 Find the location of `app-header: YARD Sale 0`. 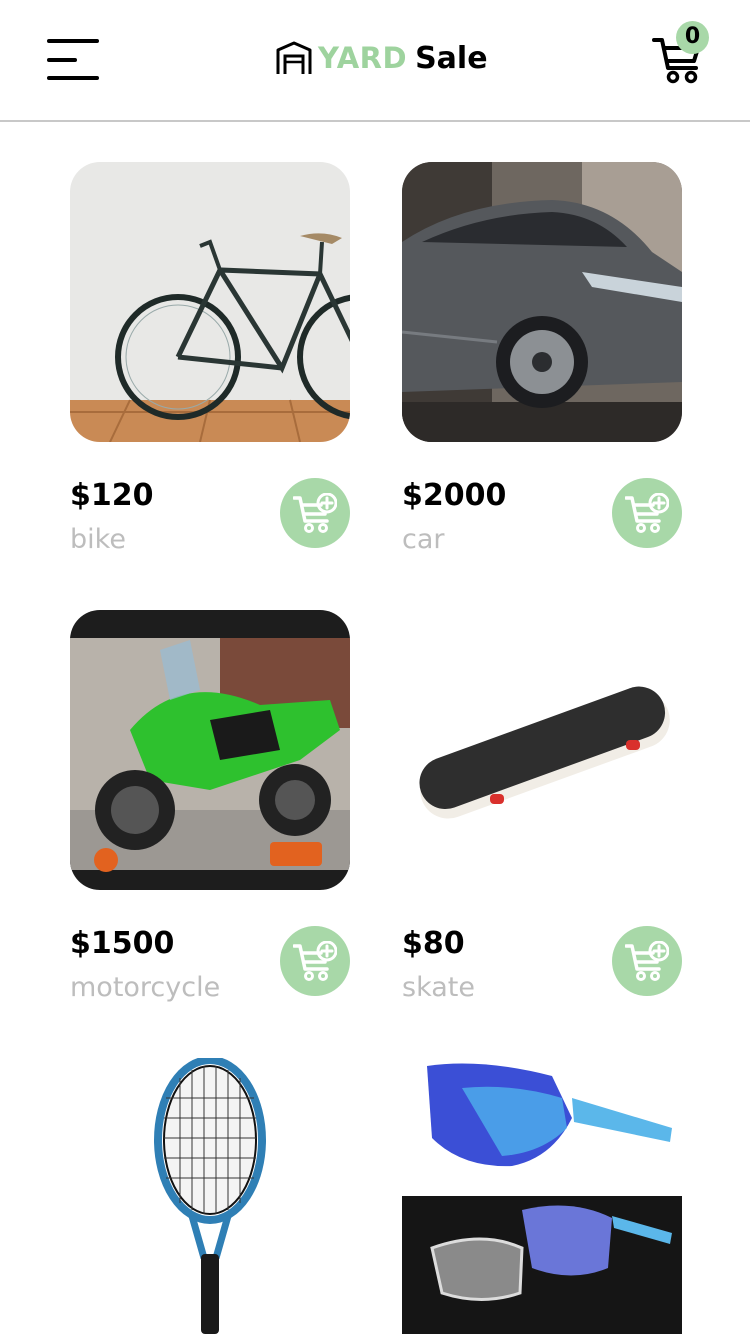

app-header: YARD Sale 0 is located at coordinates (375, 61).